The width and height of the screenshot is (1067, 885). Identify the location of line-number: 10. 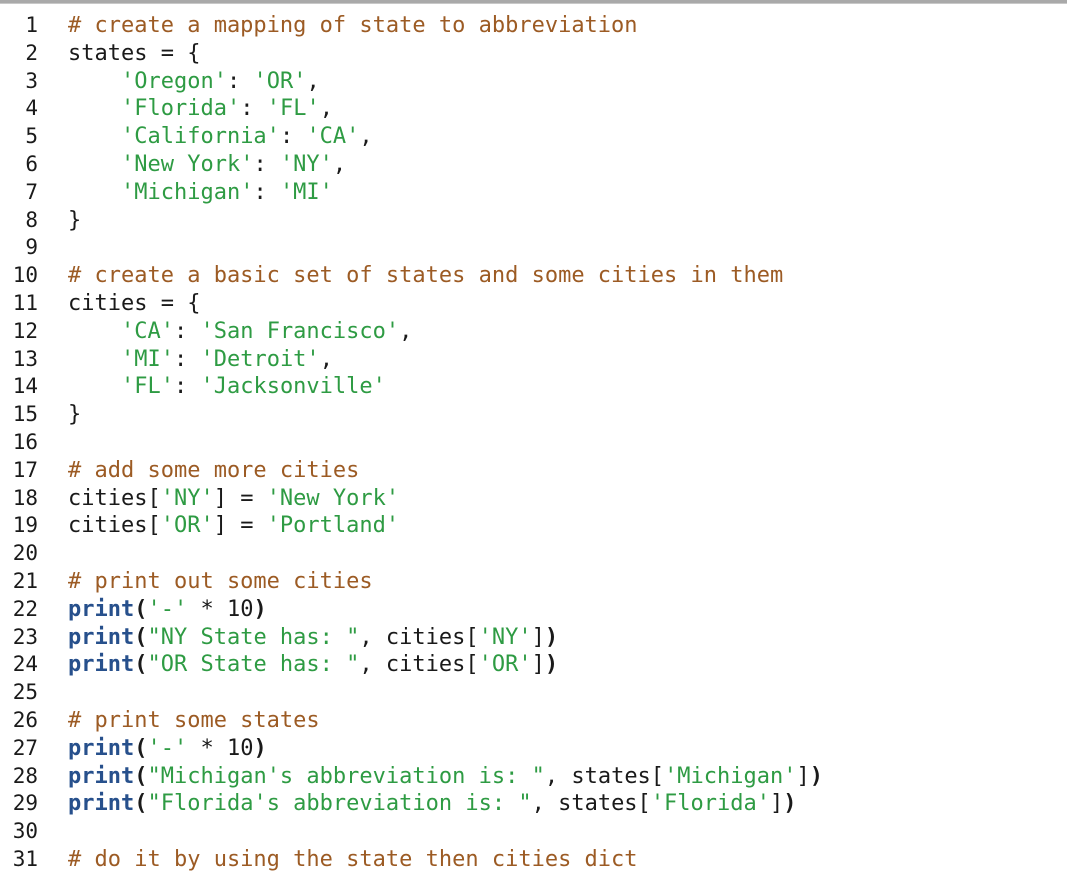
(25, 275).